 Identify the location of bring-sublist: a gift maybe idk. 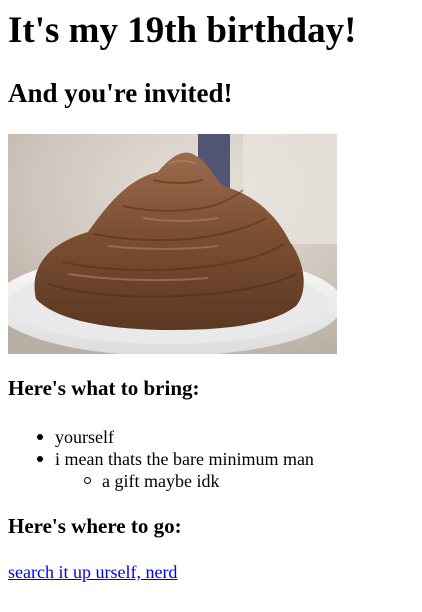
(184, 481).